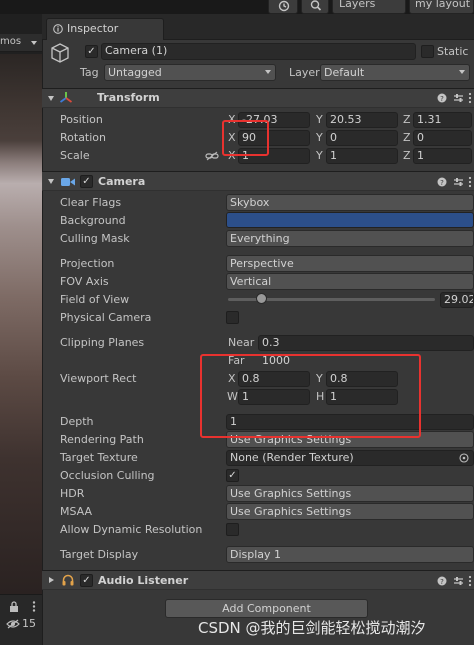 Image resolution: width=474 pixels, height=645 pixels. What do you see at coordinates (350, 220) in the screenshot?
I see `background-color-swatch` at bounding box center [350, 220].